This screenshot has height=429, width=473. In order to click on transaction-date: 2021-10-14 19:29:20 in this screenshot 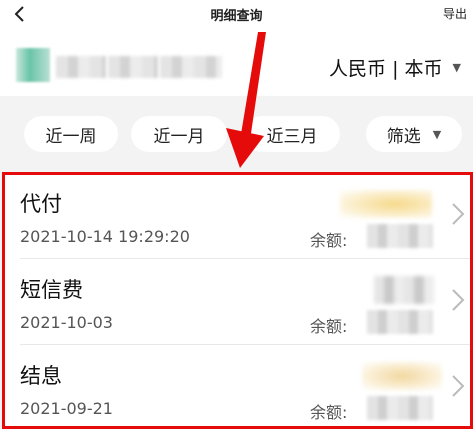, I will do `click(105, 236)`.